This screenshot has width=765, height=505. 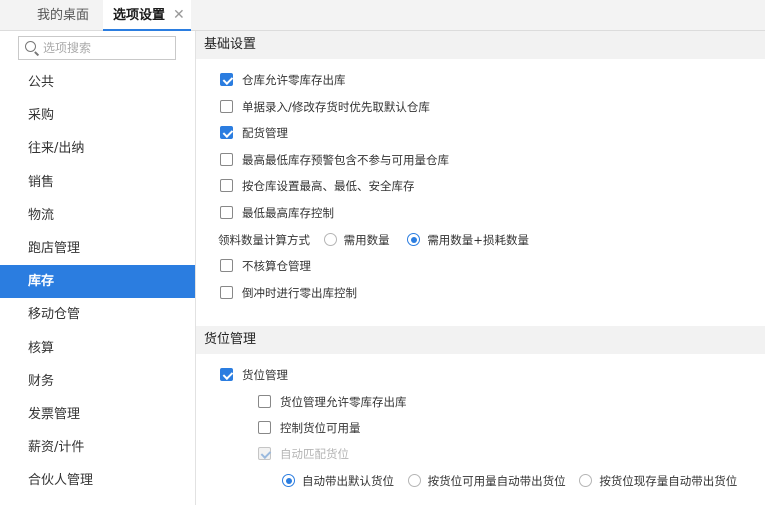 I want to click on option-allow-zero-stock: 仓库允许零库存出库, so click(x=283, y=80).